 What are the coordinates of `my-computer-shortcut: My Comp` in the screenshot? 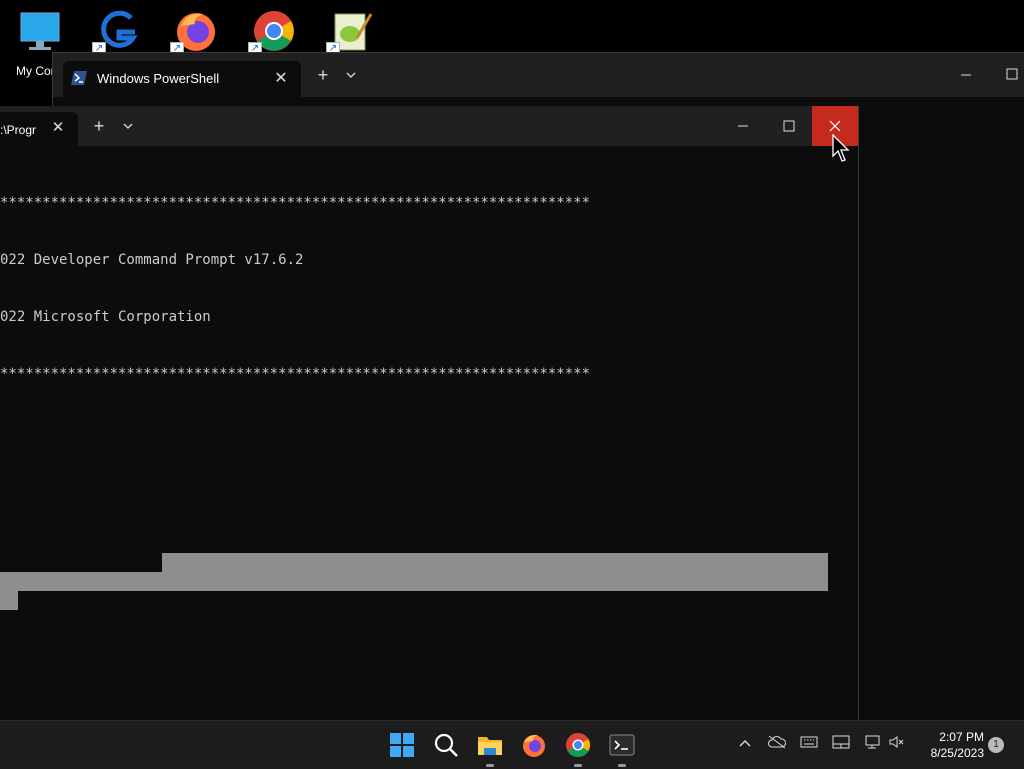 It's located at (40, 42).